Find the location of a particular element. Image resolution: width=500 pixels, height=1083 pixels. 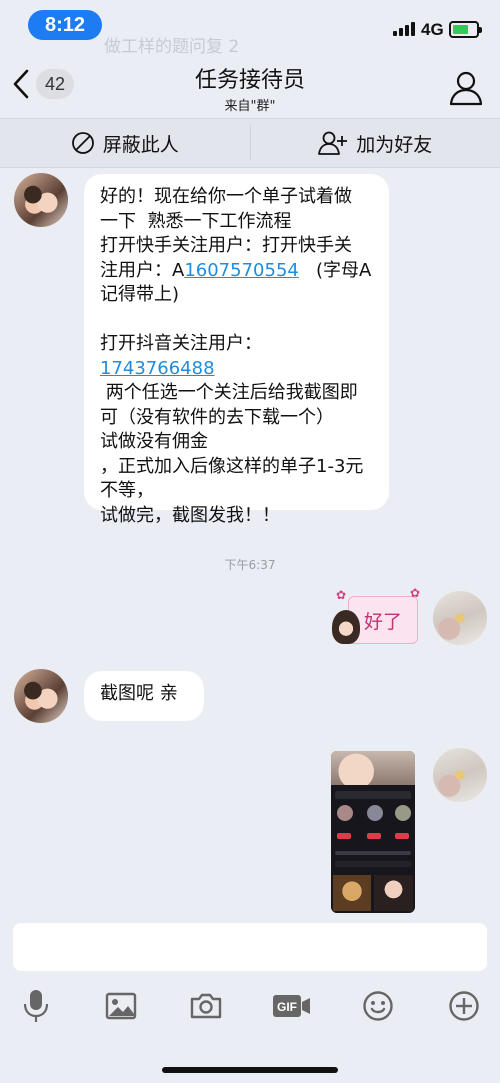

block-user-button: 屏蔽此人 is located at coordinates (125, 143).